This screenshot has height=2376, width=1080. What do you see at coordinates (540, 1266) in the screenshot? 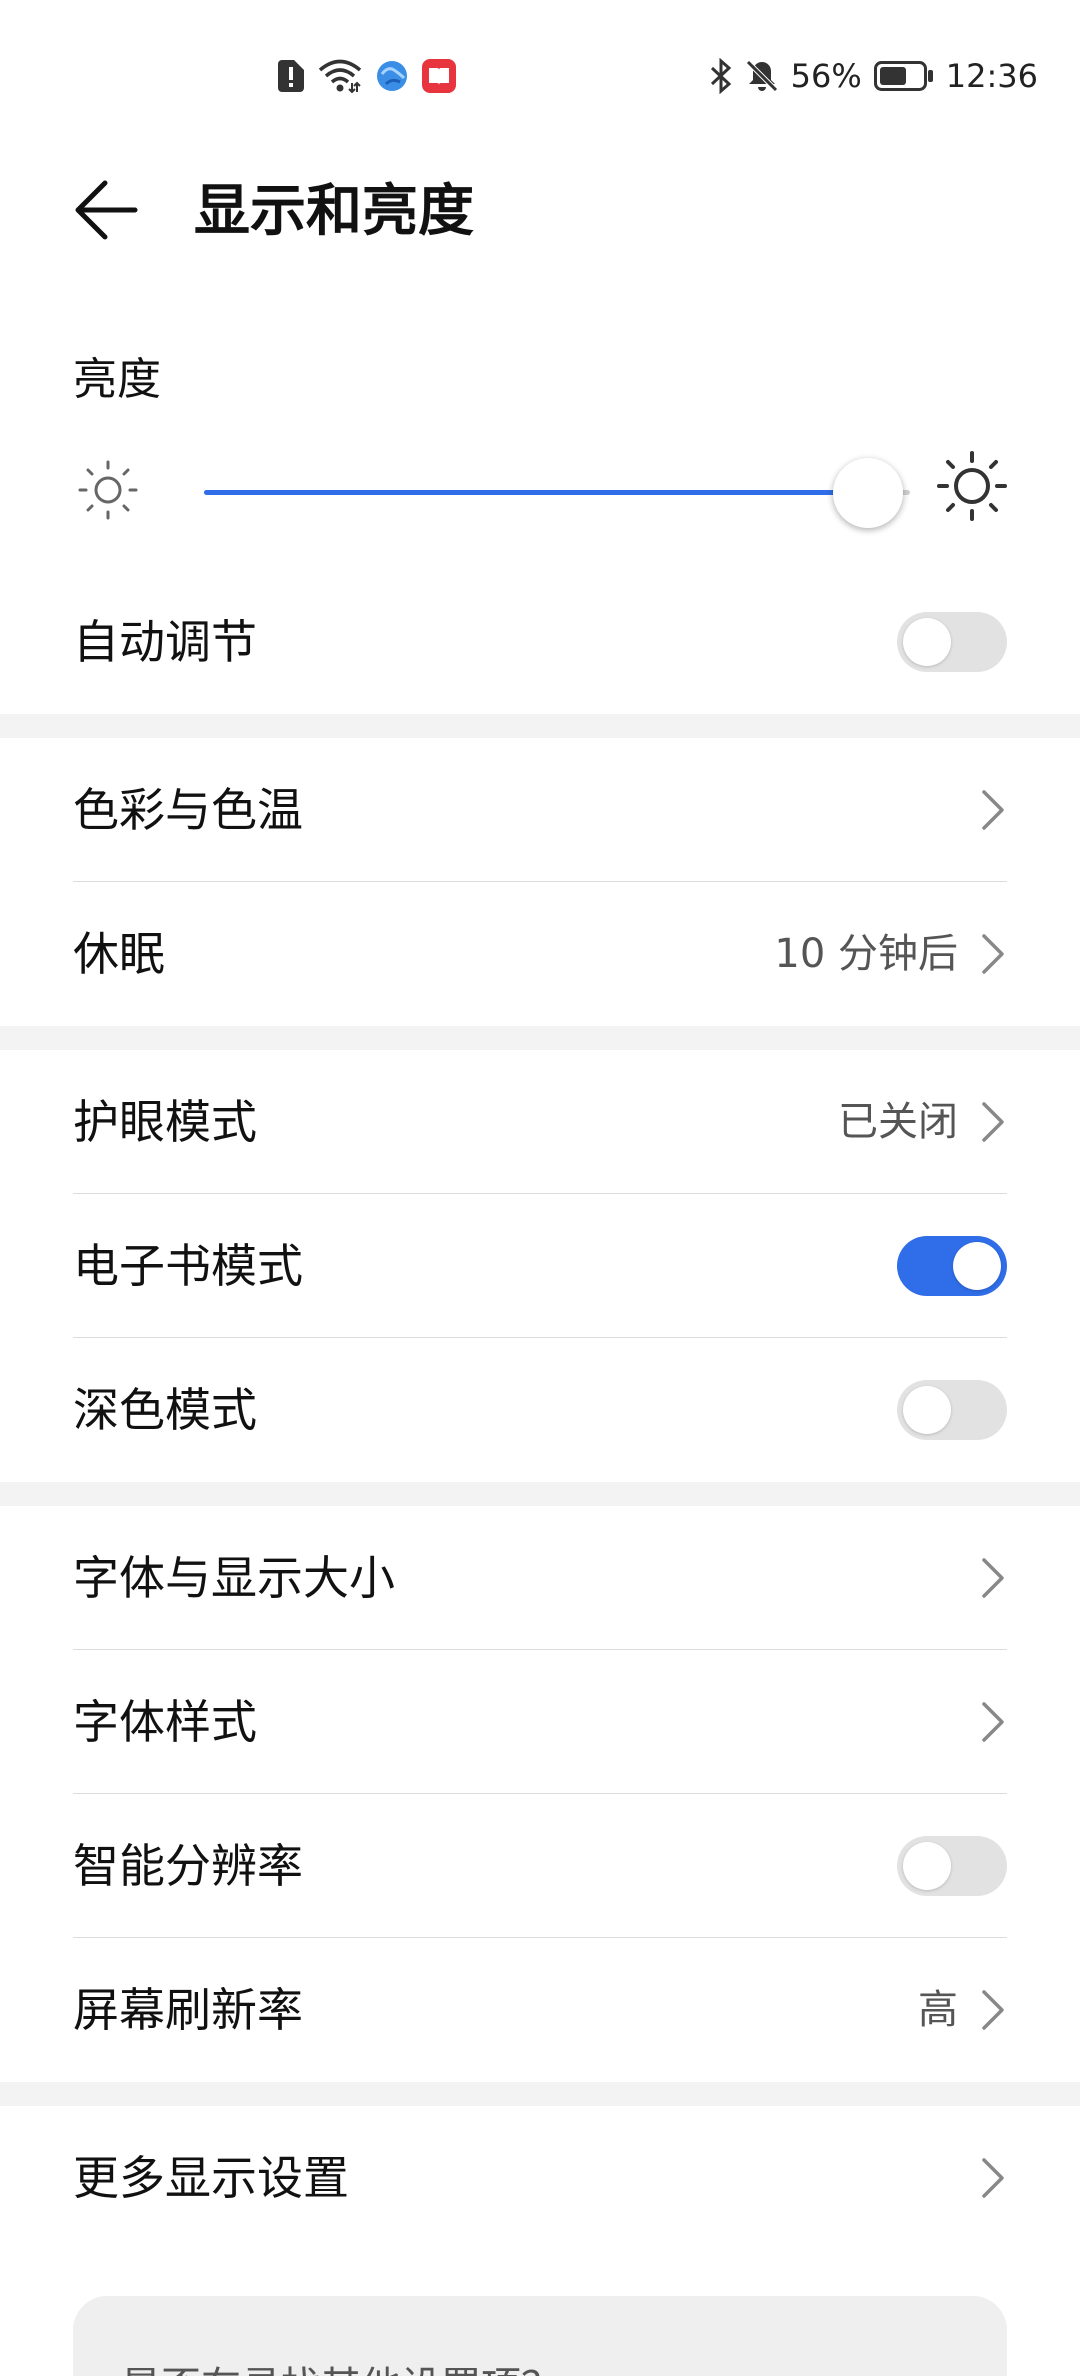
I see `row-ebook-mode: 电子书模式` at bounding box center [540, 1266].